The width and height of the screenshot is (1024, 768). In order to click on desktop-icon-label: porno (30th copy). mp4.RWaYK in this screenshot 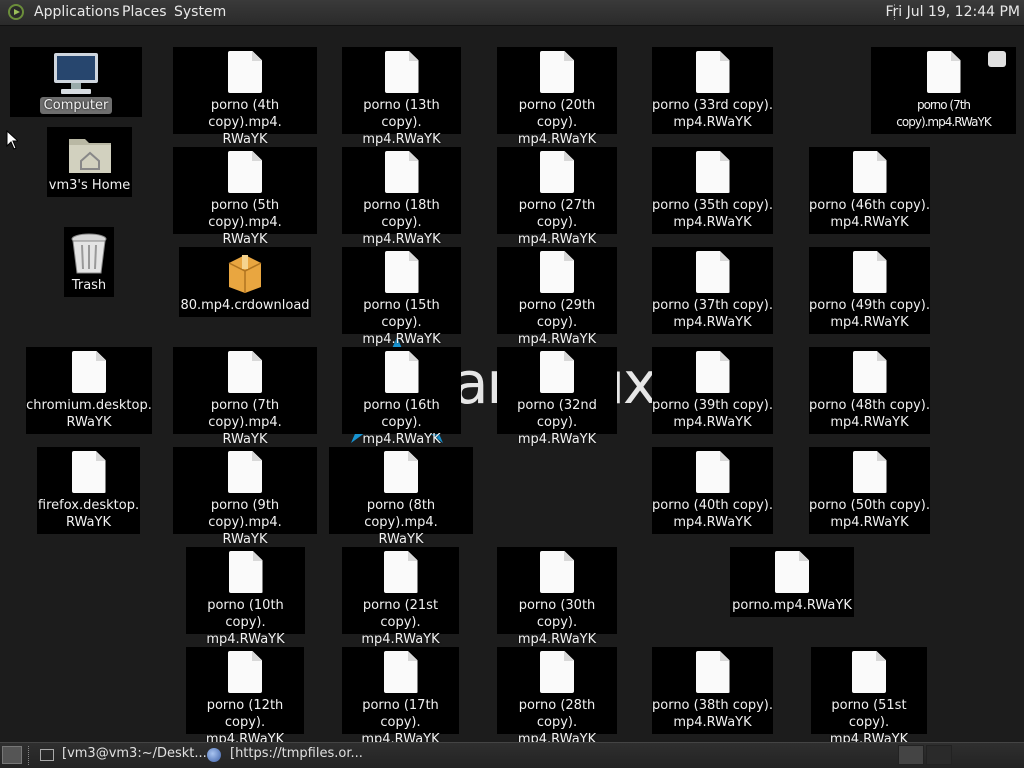, I will do `click(557, 622)`.